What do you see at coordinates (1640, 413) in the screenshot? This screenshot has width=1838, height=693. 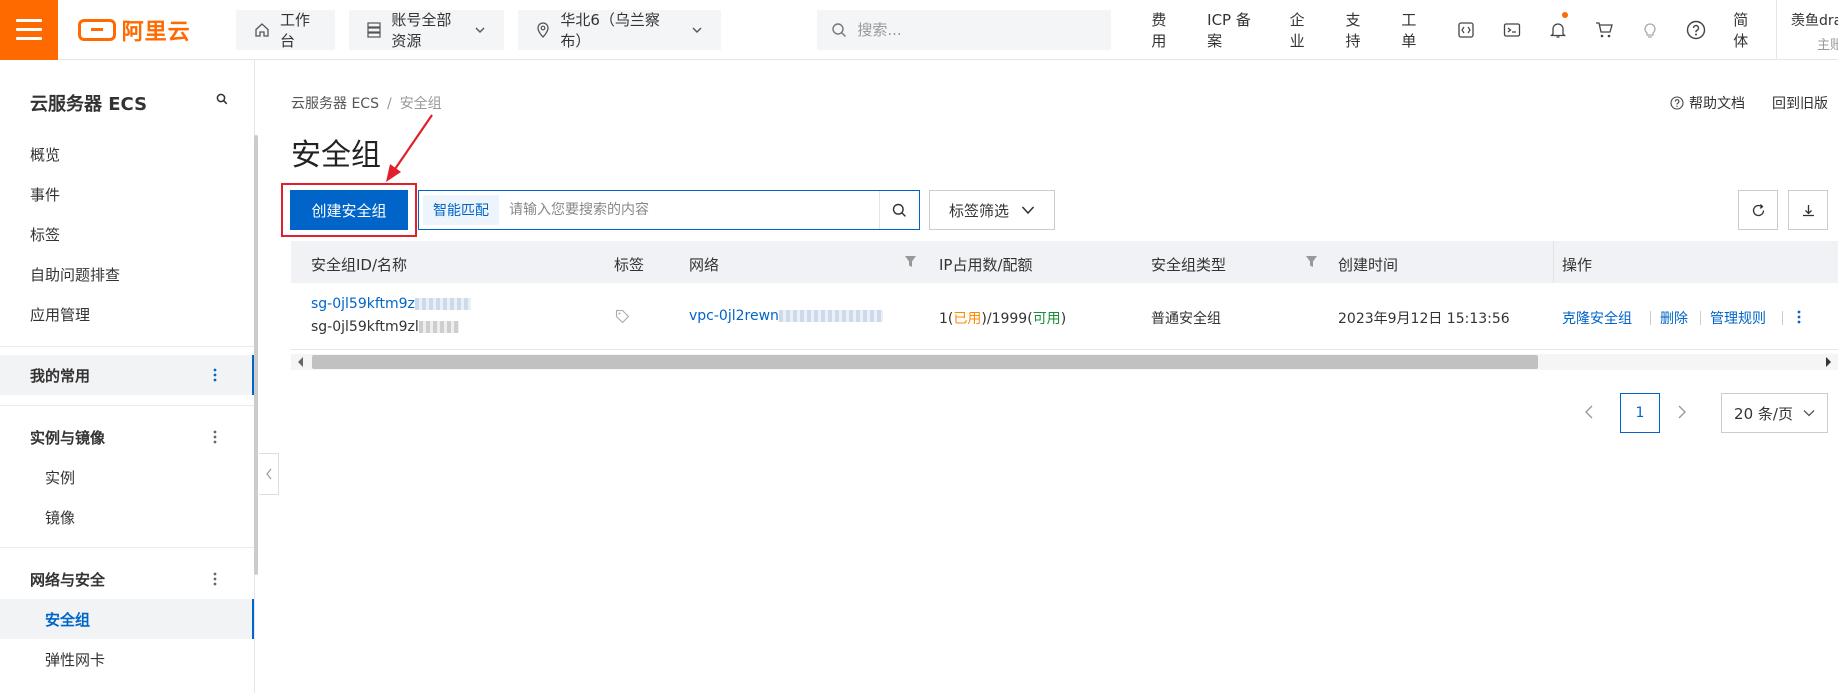 I see `page-number-current: 1` at bounding box center [1640, 413].